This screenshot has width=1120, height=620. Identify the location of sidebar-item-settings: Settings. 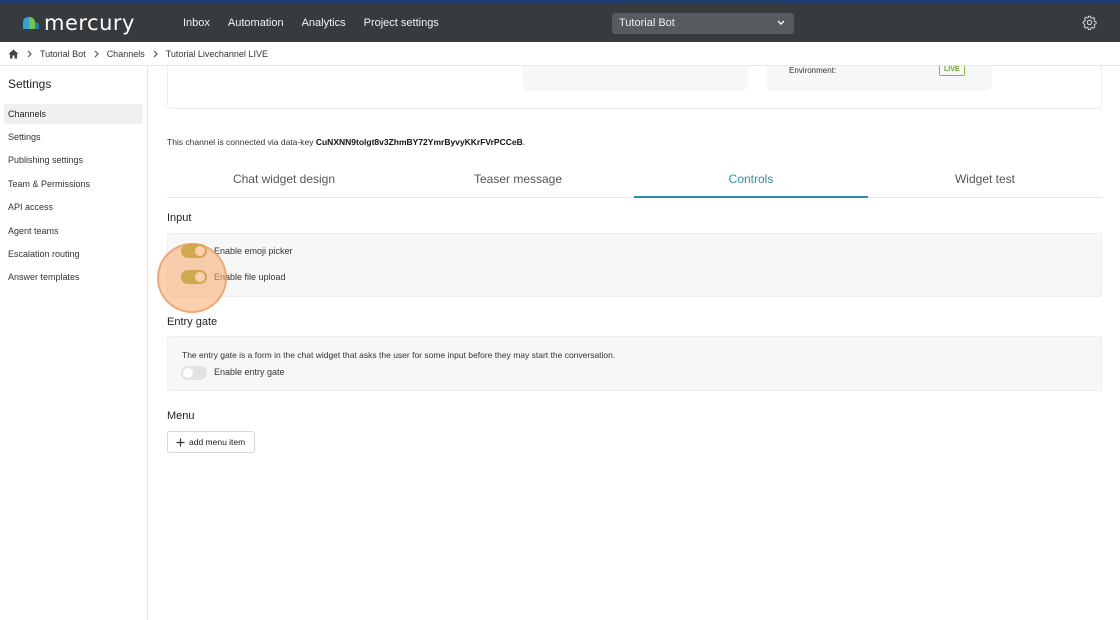
(73, 137).